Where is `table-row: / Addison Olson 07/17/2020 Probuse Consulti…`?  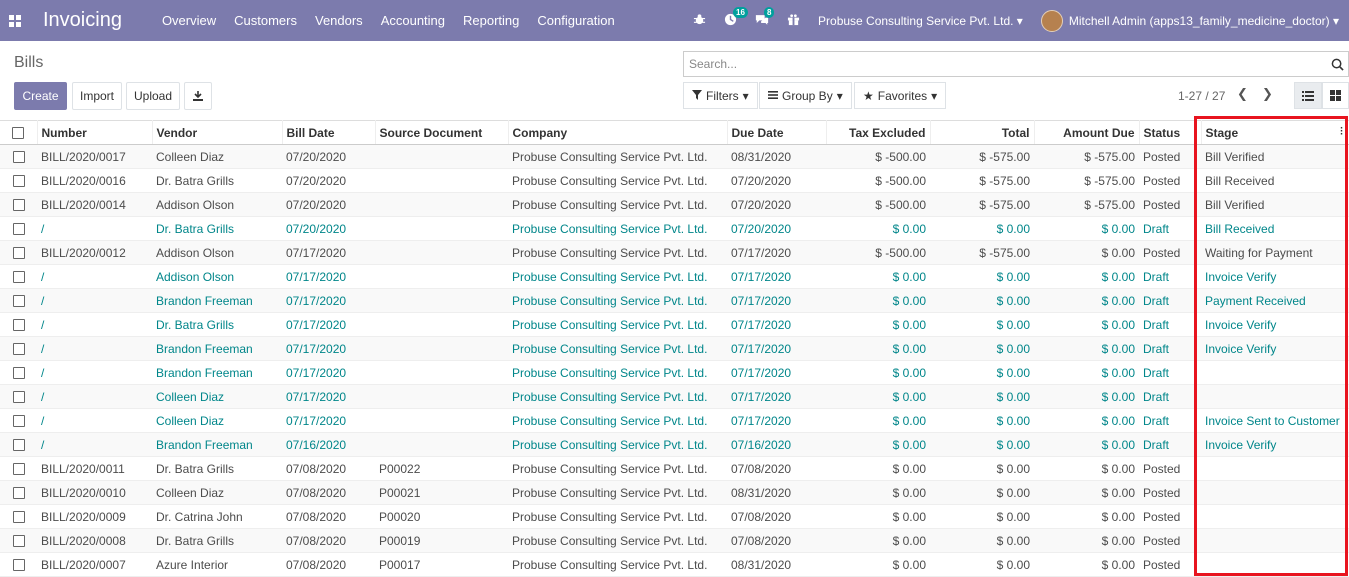 table-row: / Addison Olson 07/17/2020 Probuse Consulti… is located at coordinates (674, 276).